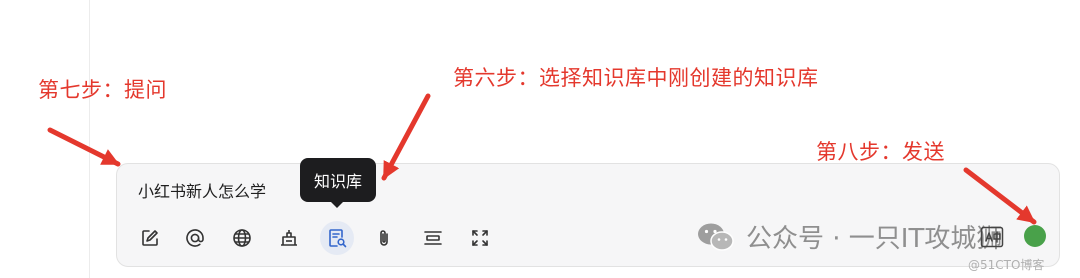  I want to click on attachment-icon, so click(384, 238).